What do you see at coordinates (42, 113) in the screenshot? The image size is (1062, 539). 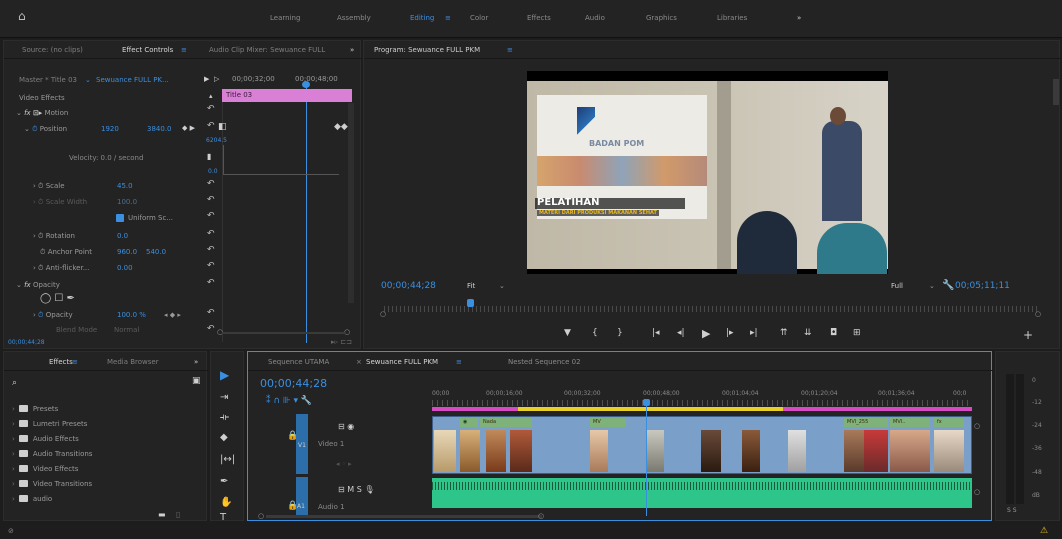 I see `motion-row: ⌄ fx ⊡▸ Motion` at bounding box center [42, 113].